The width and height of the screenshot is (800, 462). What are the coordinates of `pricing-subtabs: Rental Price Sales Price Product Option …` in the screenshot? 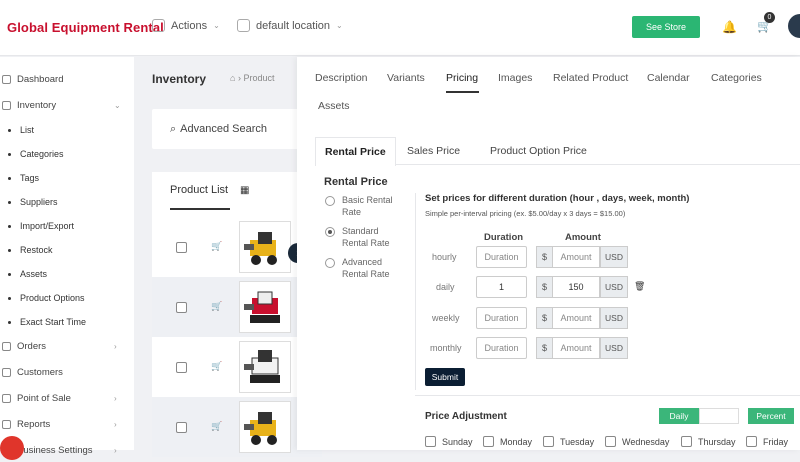 It's located at (557, 151).